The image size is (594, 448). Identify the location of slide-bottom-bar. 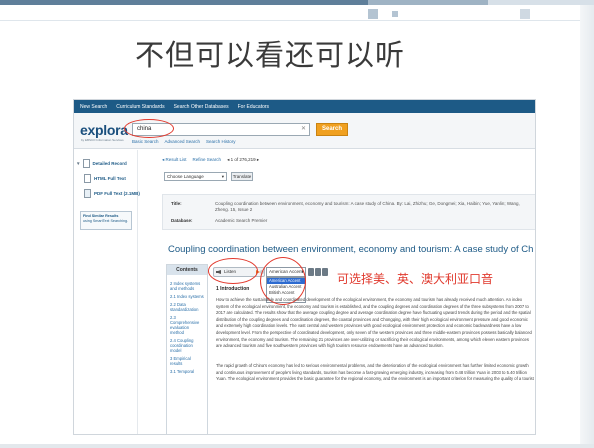
(297, 446).